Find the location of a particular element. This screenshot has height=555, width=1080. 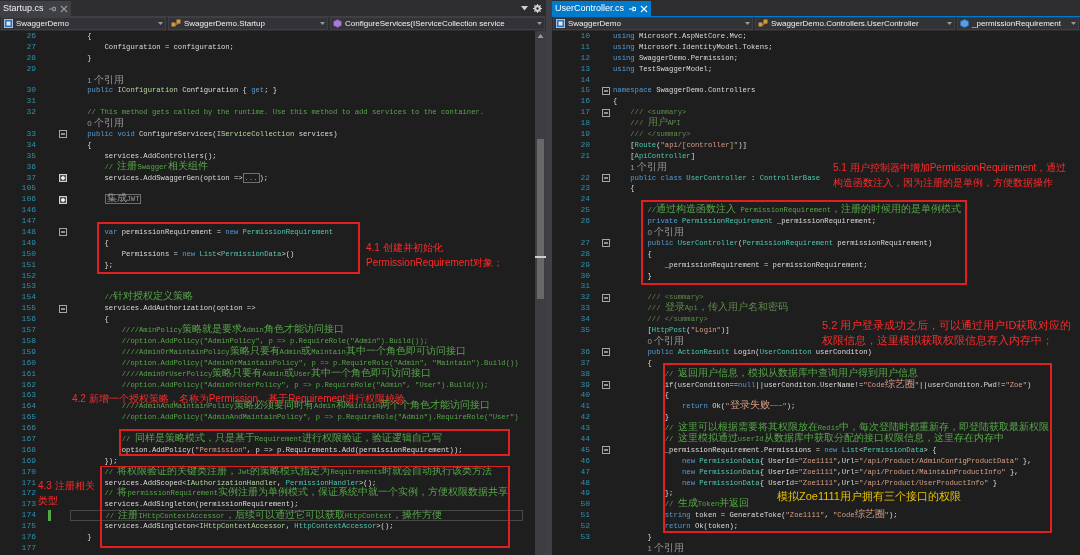

line-number: 165 is located at coordinates (28, 418).